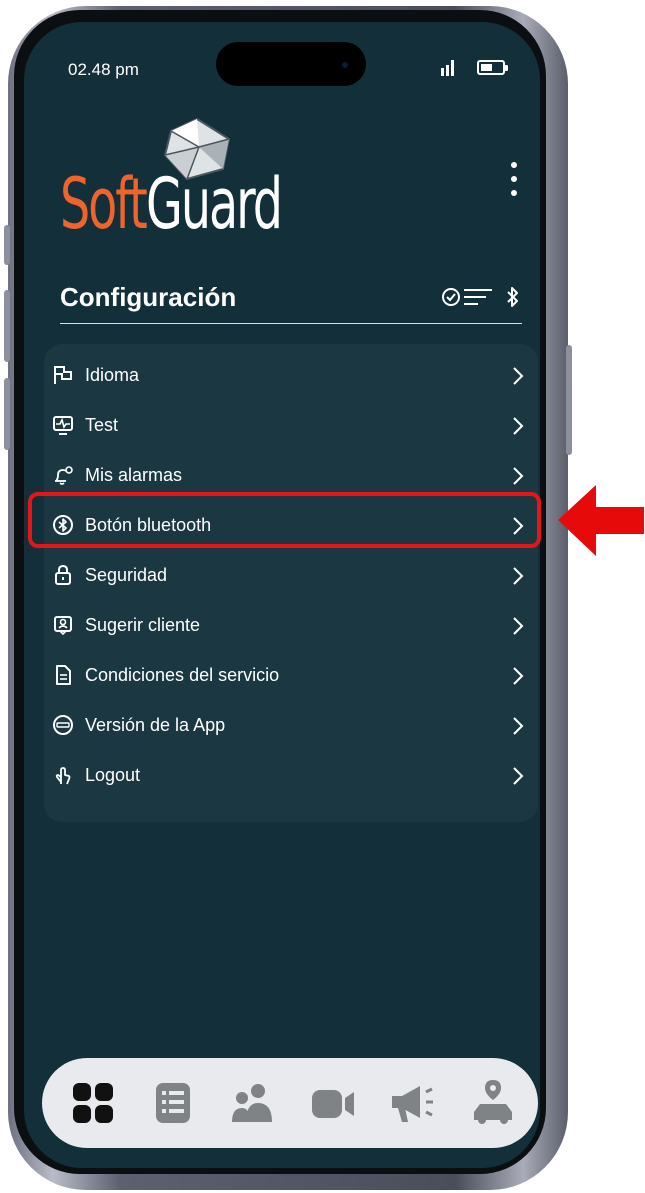  What do you see at coordinates (291, 776) in the screenshot?
I see `menu-item-logout: Logout` at bounding box center [291, 776].